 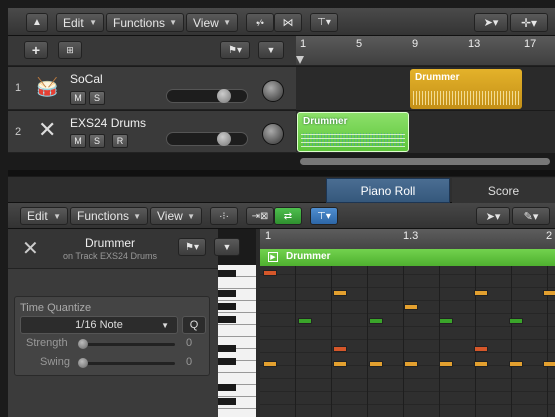 I want to click on up-arrow-button: ▲, so click(x=37, y=22).